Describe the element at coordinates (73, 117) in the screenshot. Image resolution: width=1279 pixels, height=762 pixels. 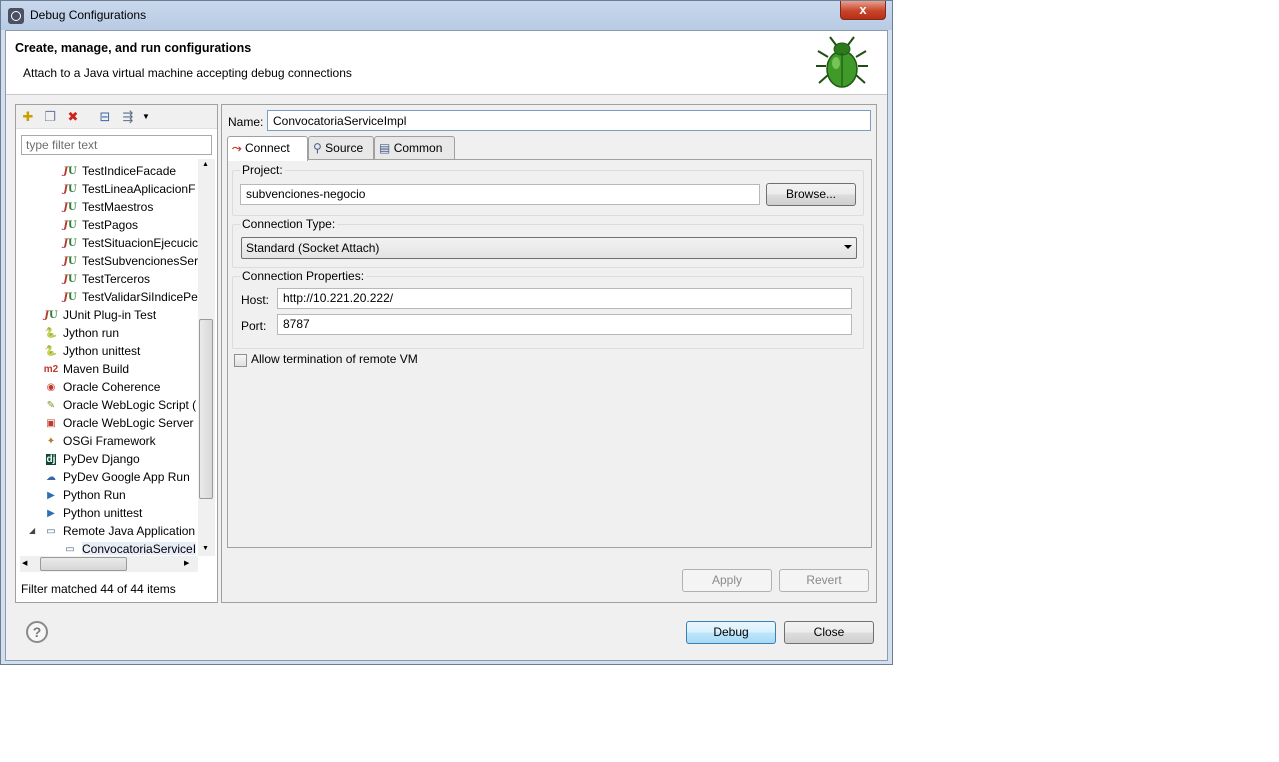
I see `delete-icon: ✖` at that location.